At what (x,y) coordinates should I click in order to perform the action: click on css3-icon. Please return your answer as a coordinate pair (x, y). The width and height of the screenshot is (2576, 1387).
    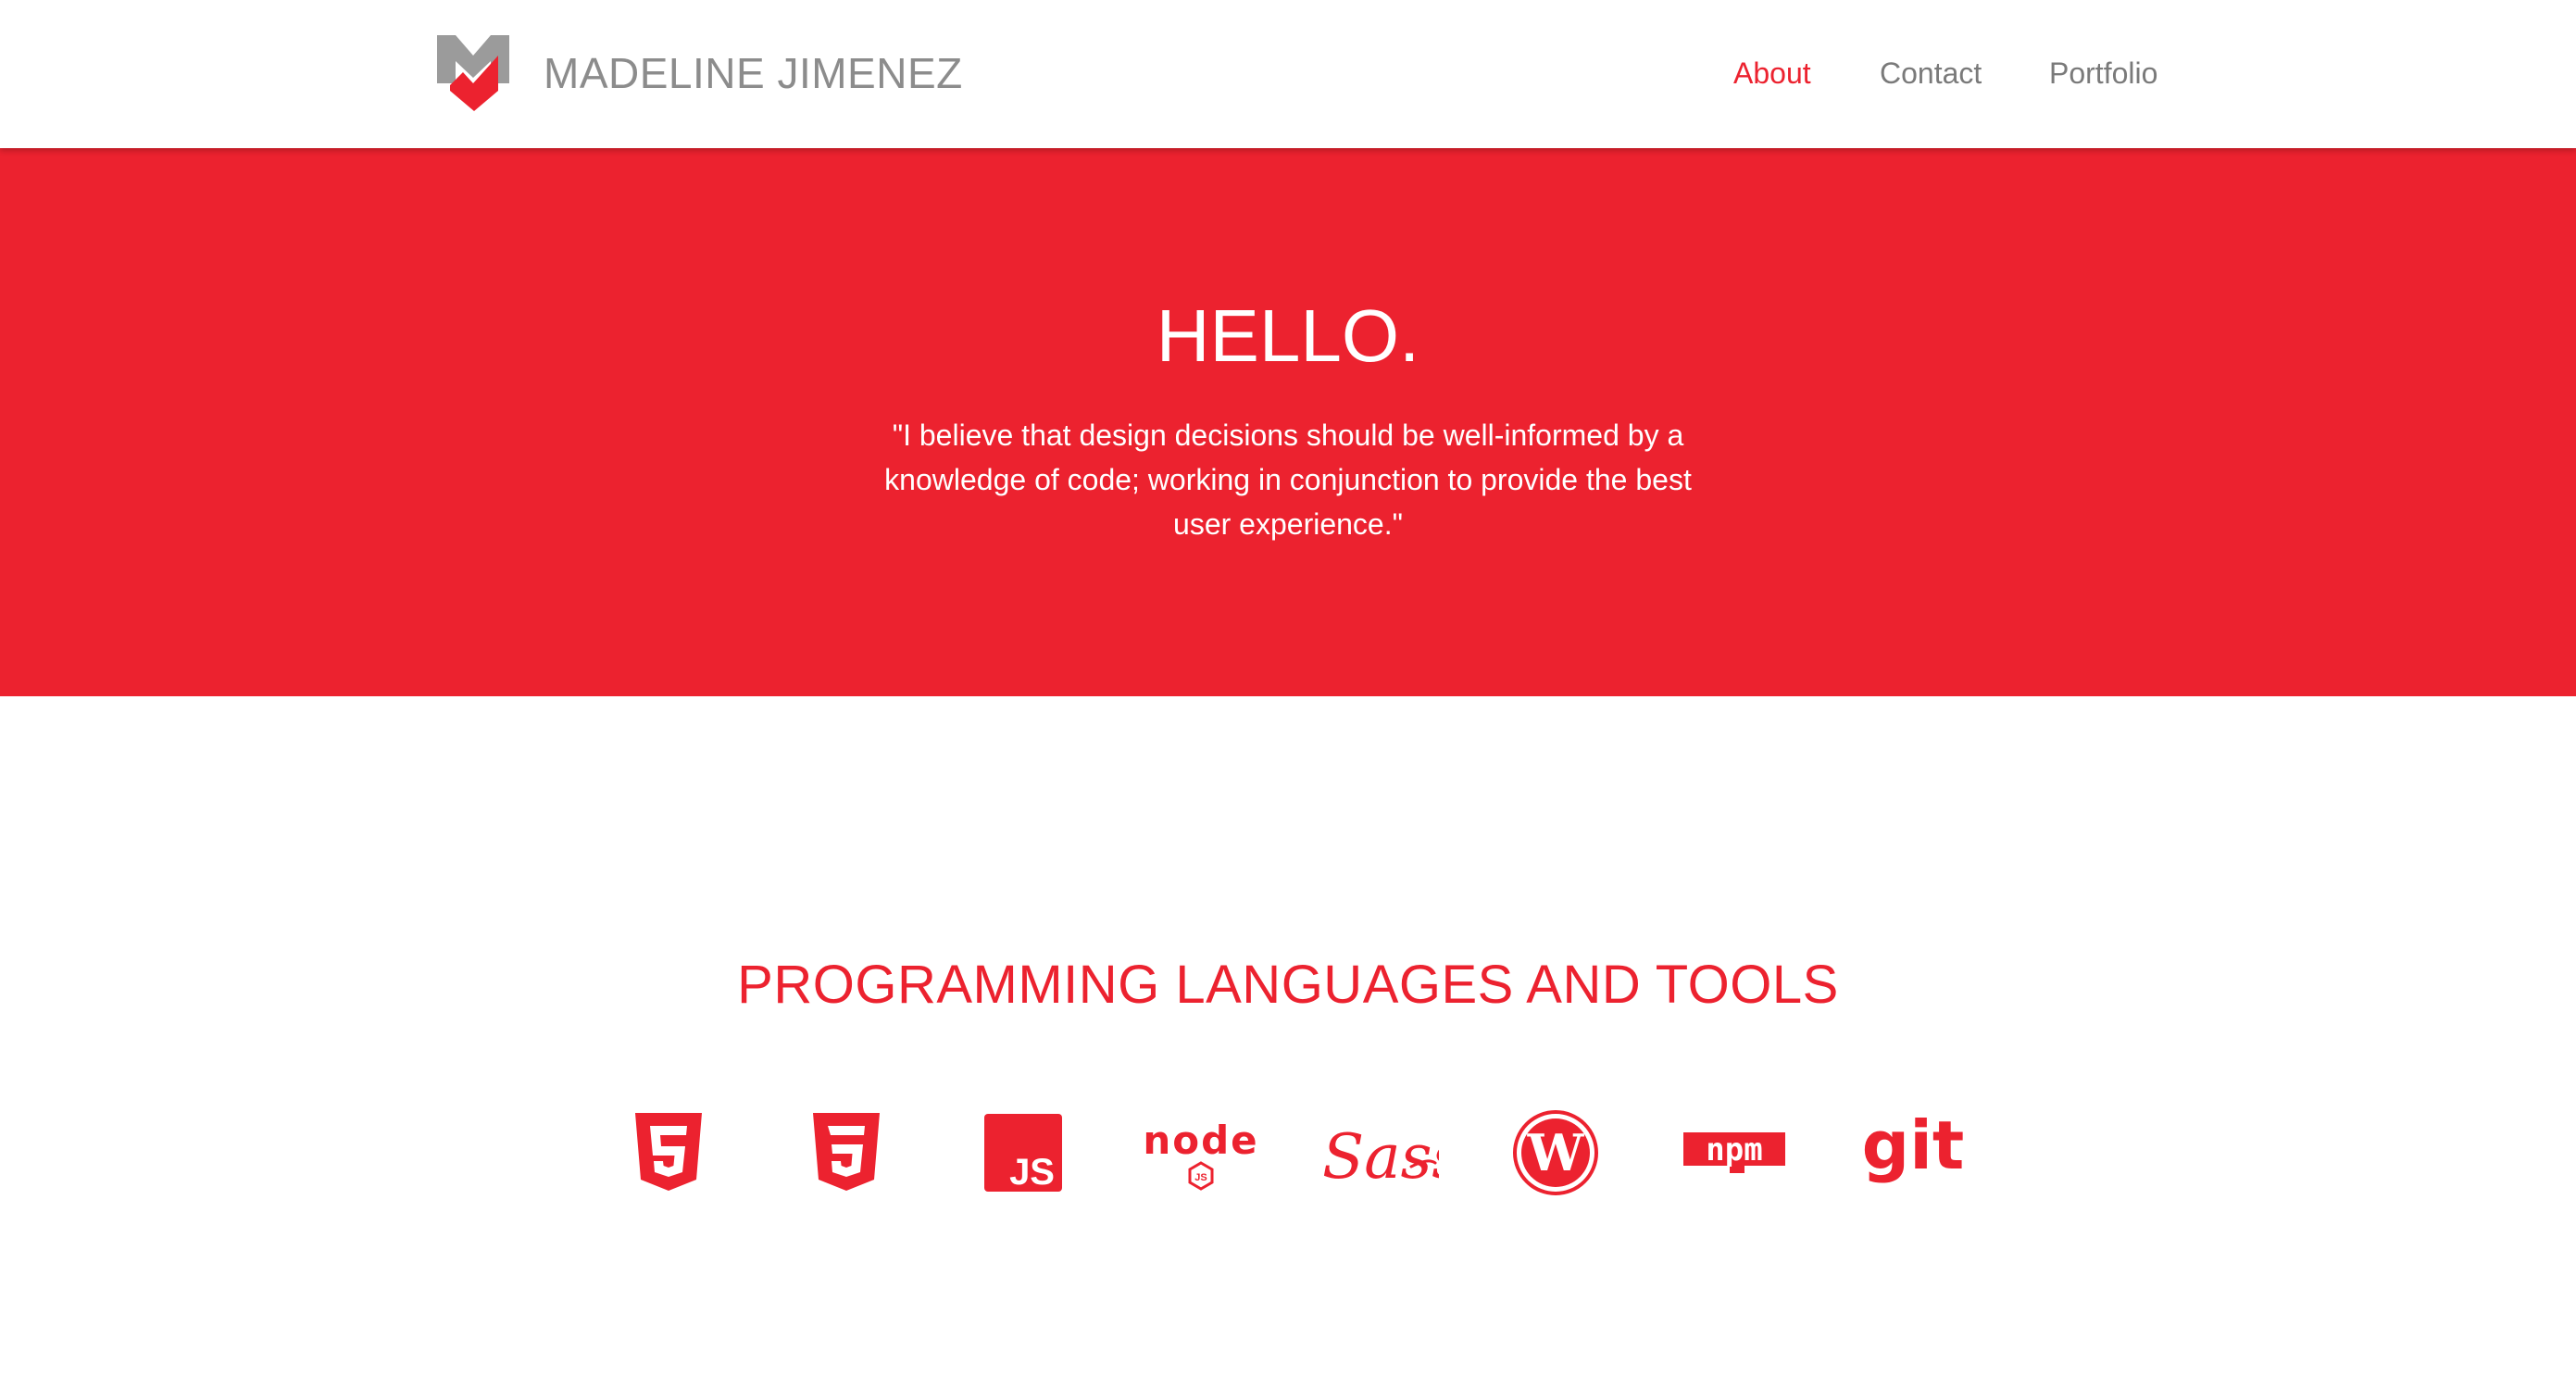
    Looking at the image, I should click on (847, 1152).